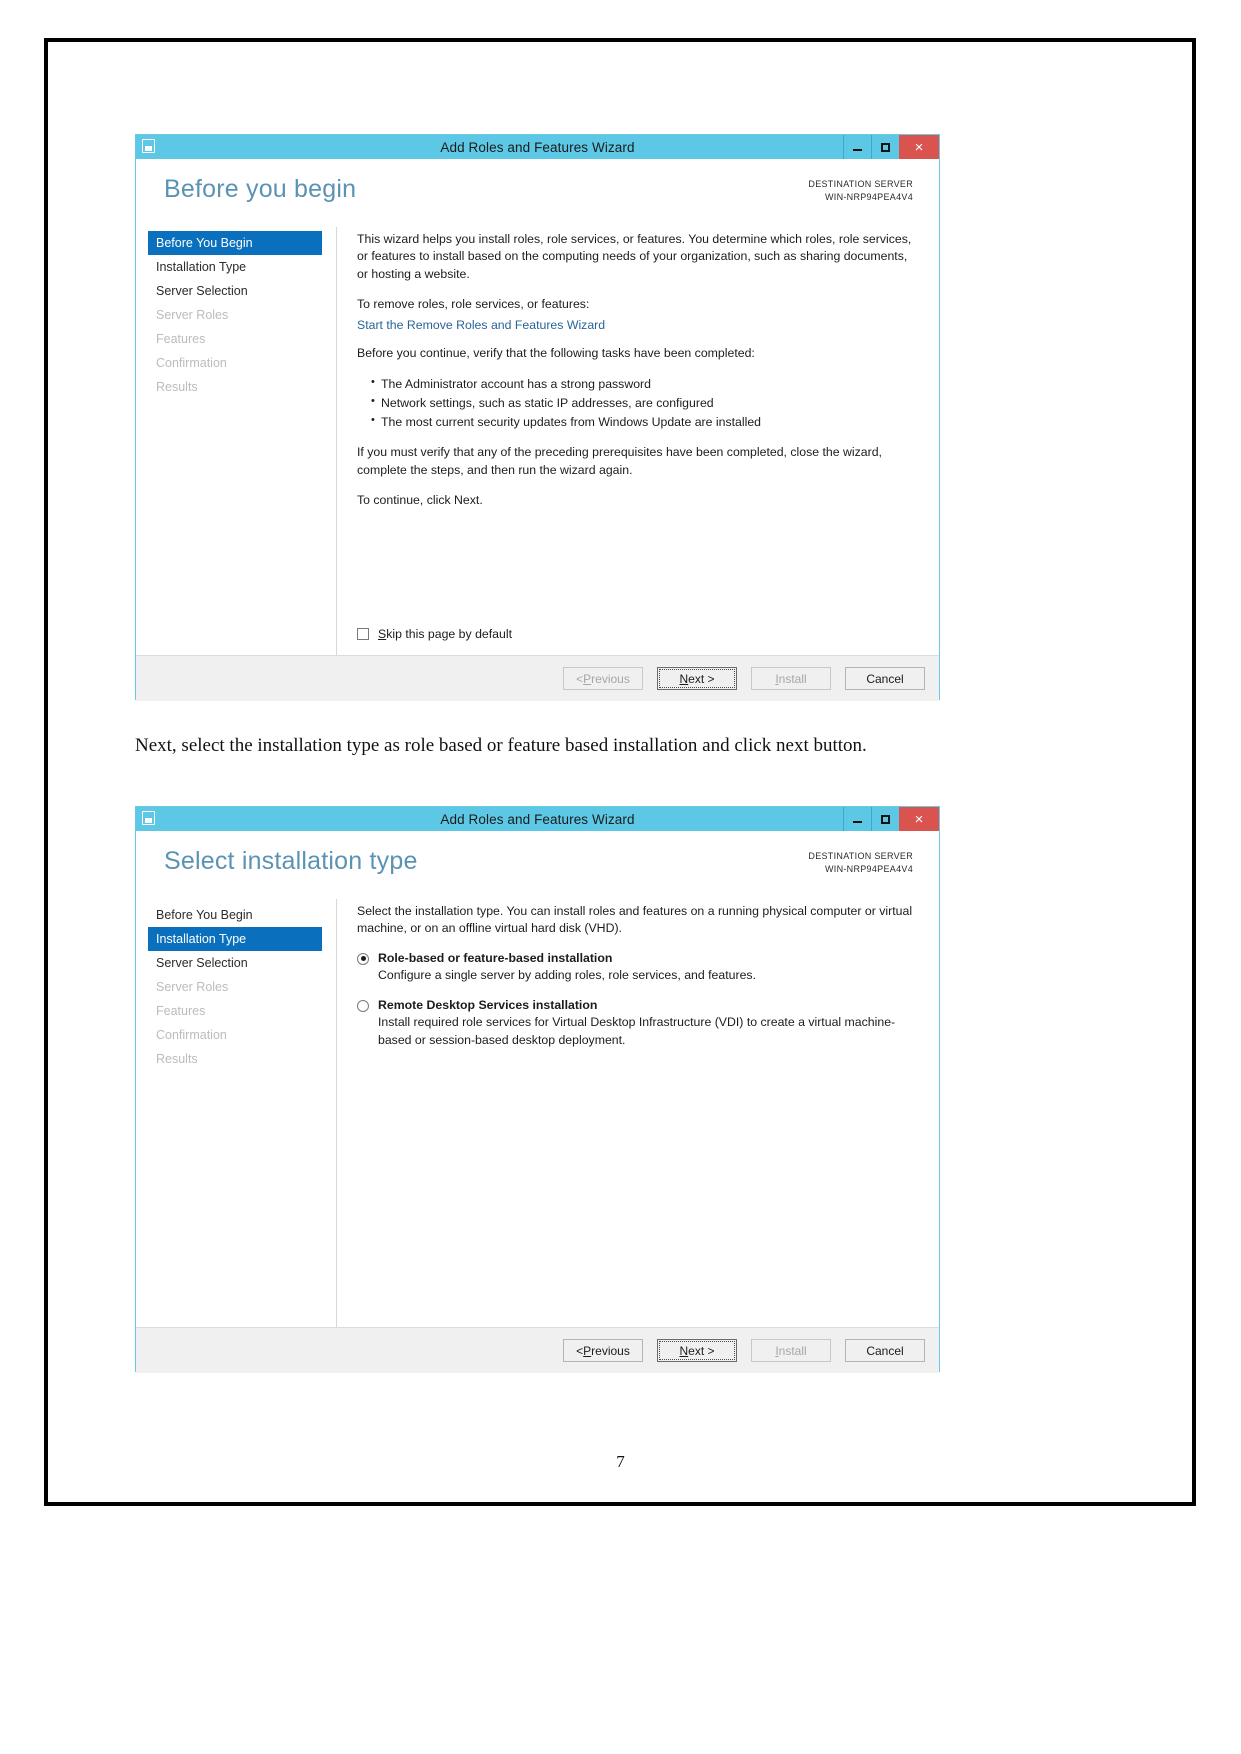  Describe the element at coordinates (488, 1005) in the screenshot. I see `radio-remote-desktop-services-label: Remote Desktop Services installation` at that location.